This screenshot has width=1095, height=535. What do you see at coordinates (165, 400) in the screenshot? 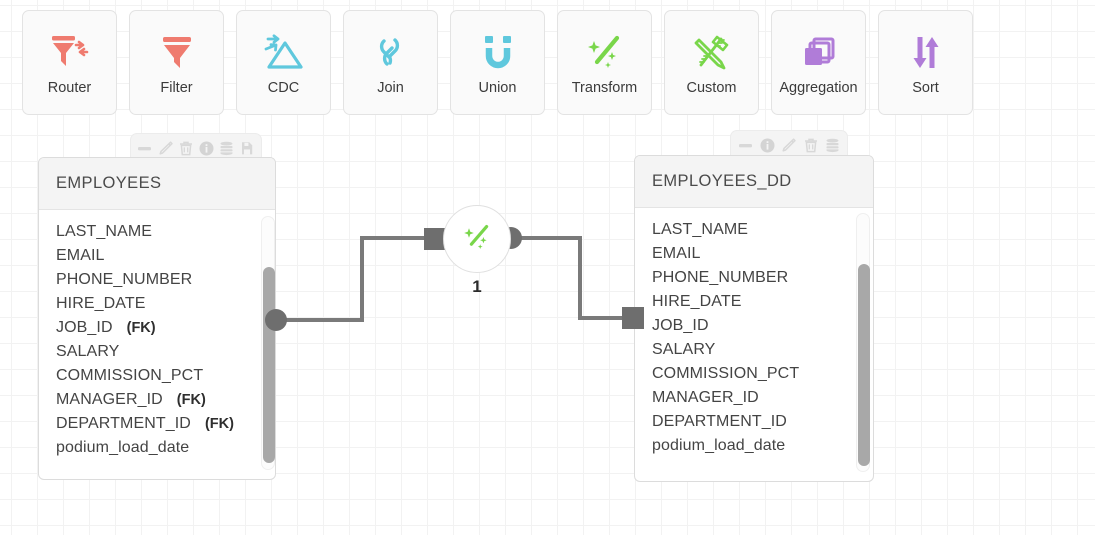
I see `column-row: MANAGER_ID (FK)` at bounding box center [165, 400].